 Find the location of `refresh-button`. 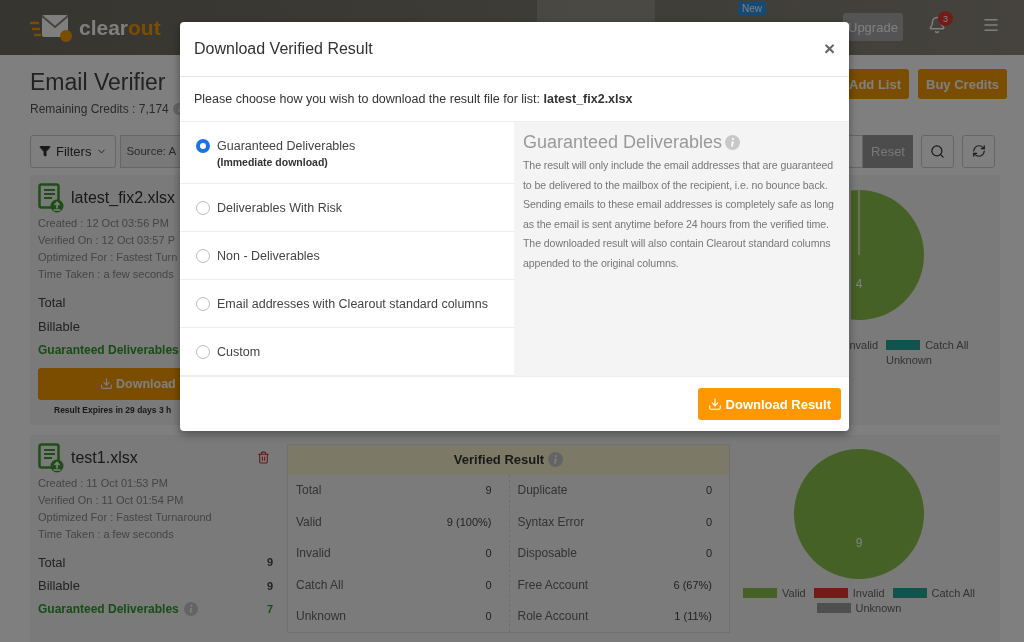

refresh-button is located at coordinates (978, 151).